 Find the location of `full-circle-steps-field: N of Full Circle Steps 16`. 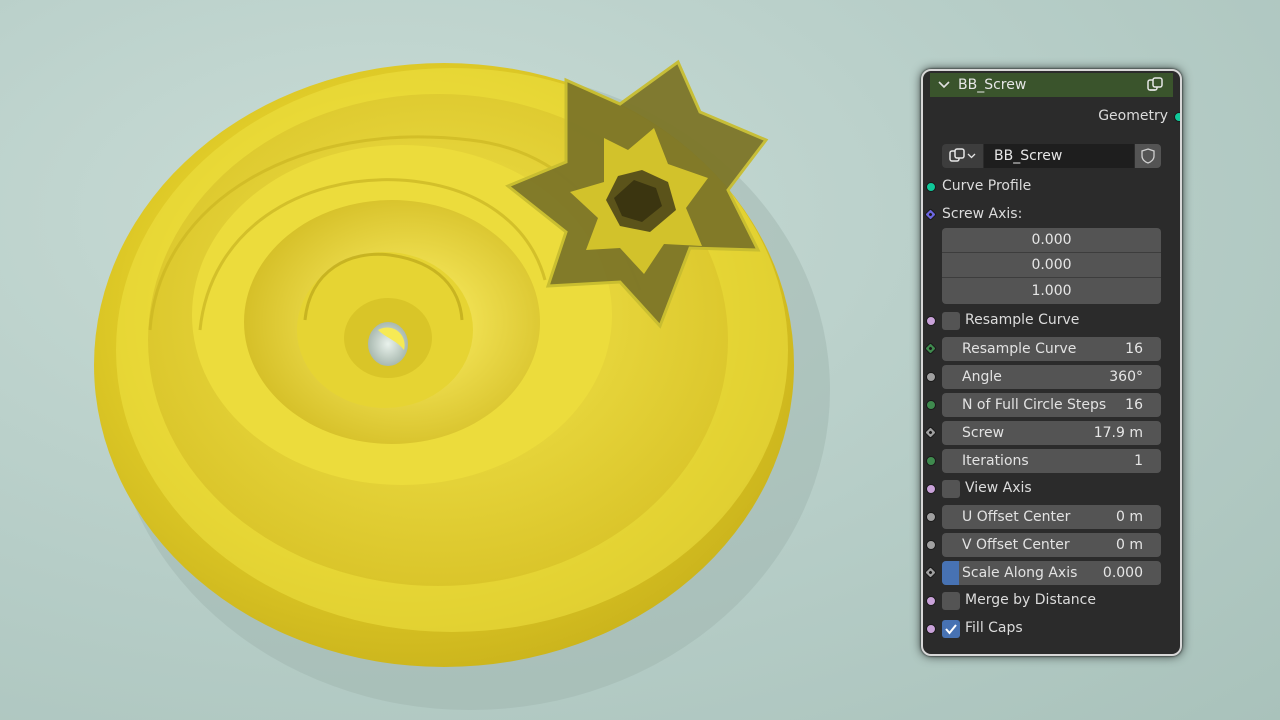

full-circle-steps-field: N of Full Circle Steps 16 is located at coordinates (1051, 405).